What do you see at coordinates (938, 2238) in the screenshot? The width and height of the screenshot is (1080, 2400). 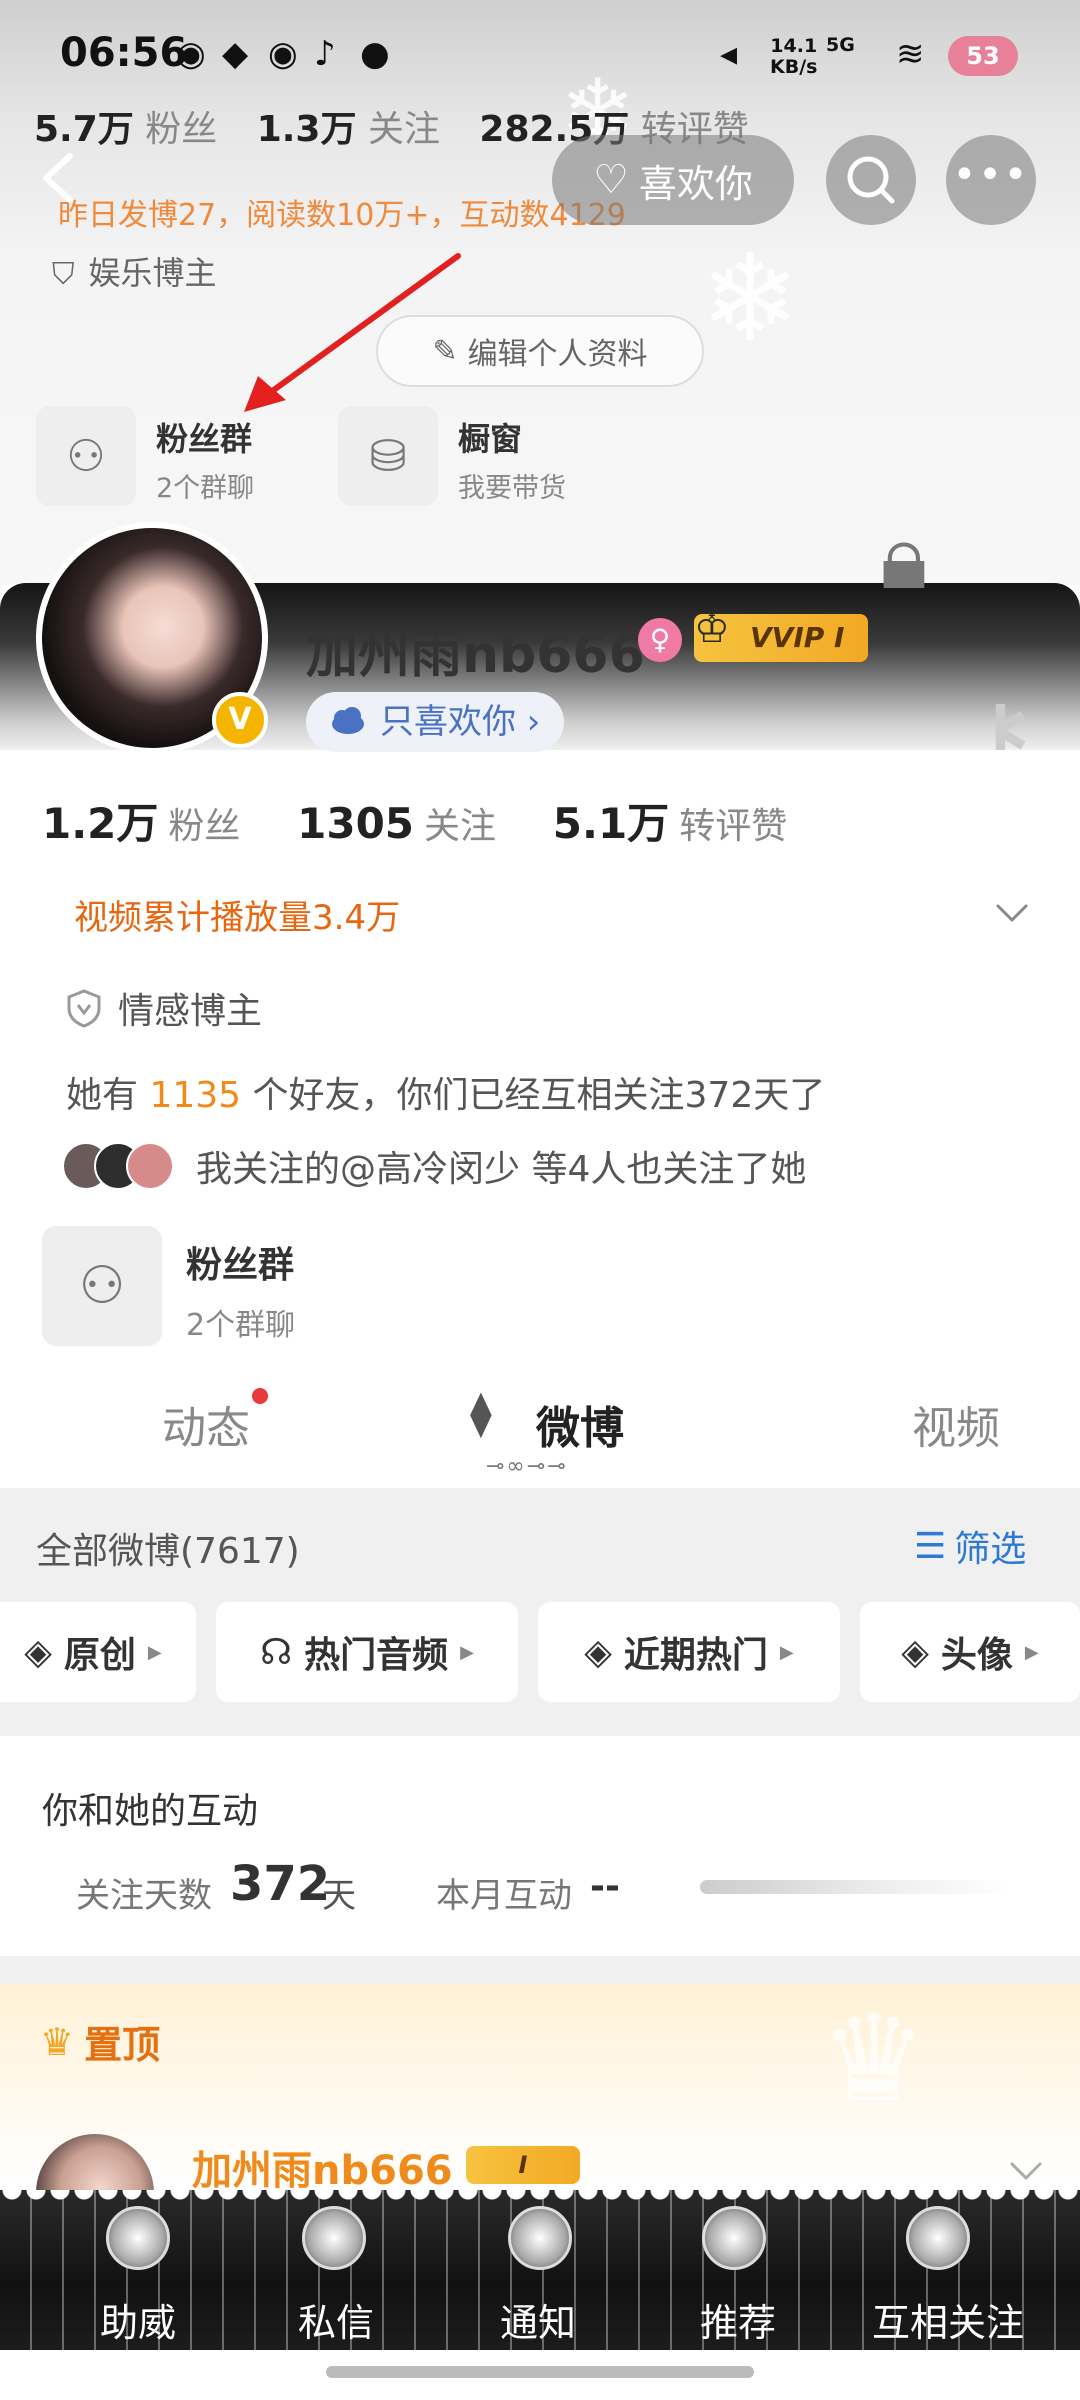 I see `hourglass-icon` at bounding box center [938, 2238].